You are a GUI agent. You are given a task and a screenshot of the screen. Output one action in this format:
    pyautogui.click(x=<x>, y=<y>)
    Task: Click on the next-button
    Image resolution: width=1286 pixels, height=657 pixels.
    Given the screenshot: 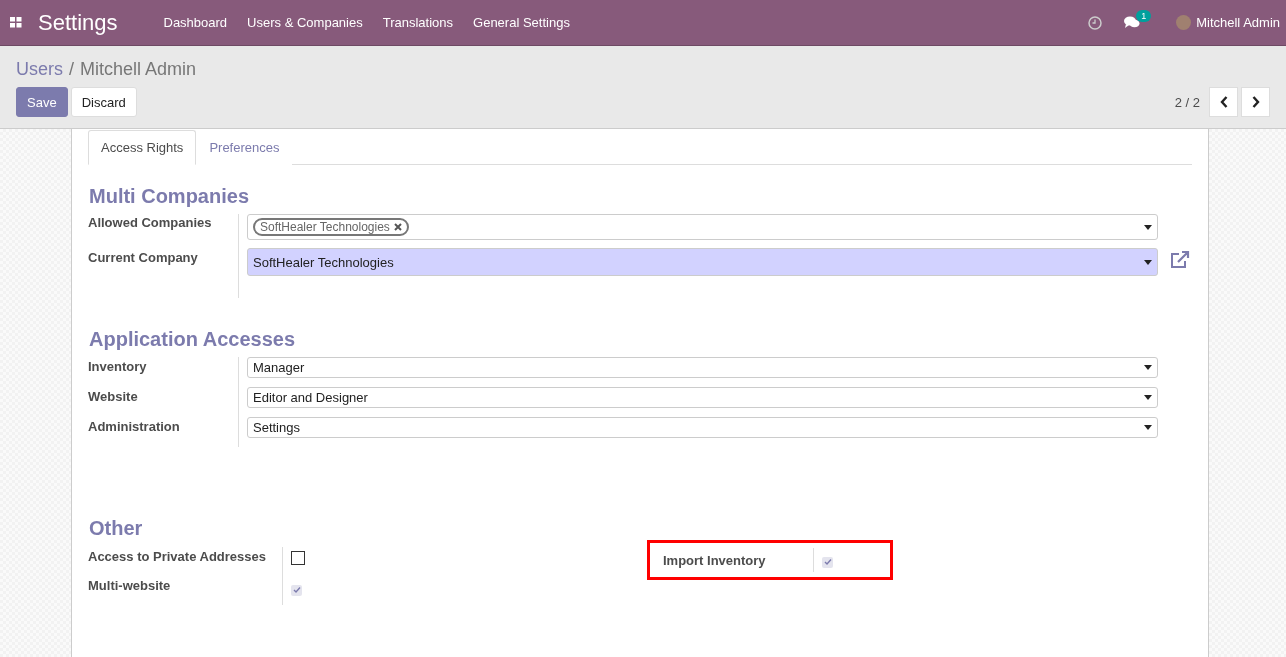 What is the action you would take?
    pyautogui.click(x=1255, y=102)
    